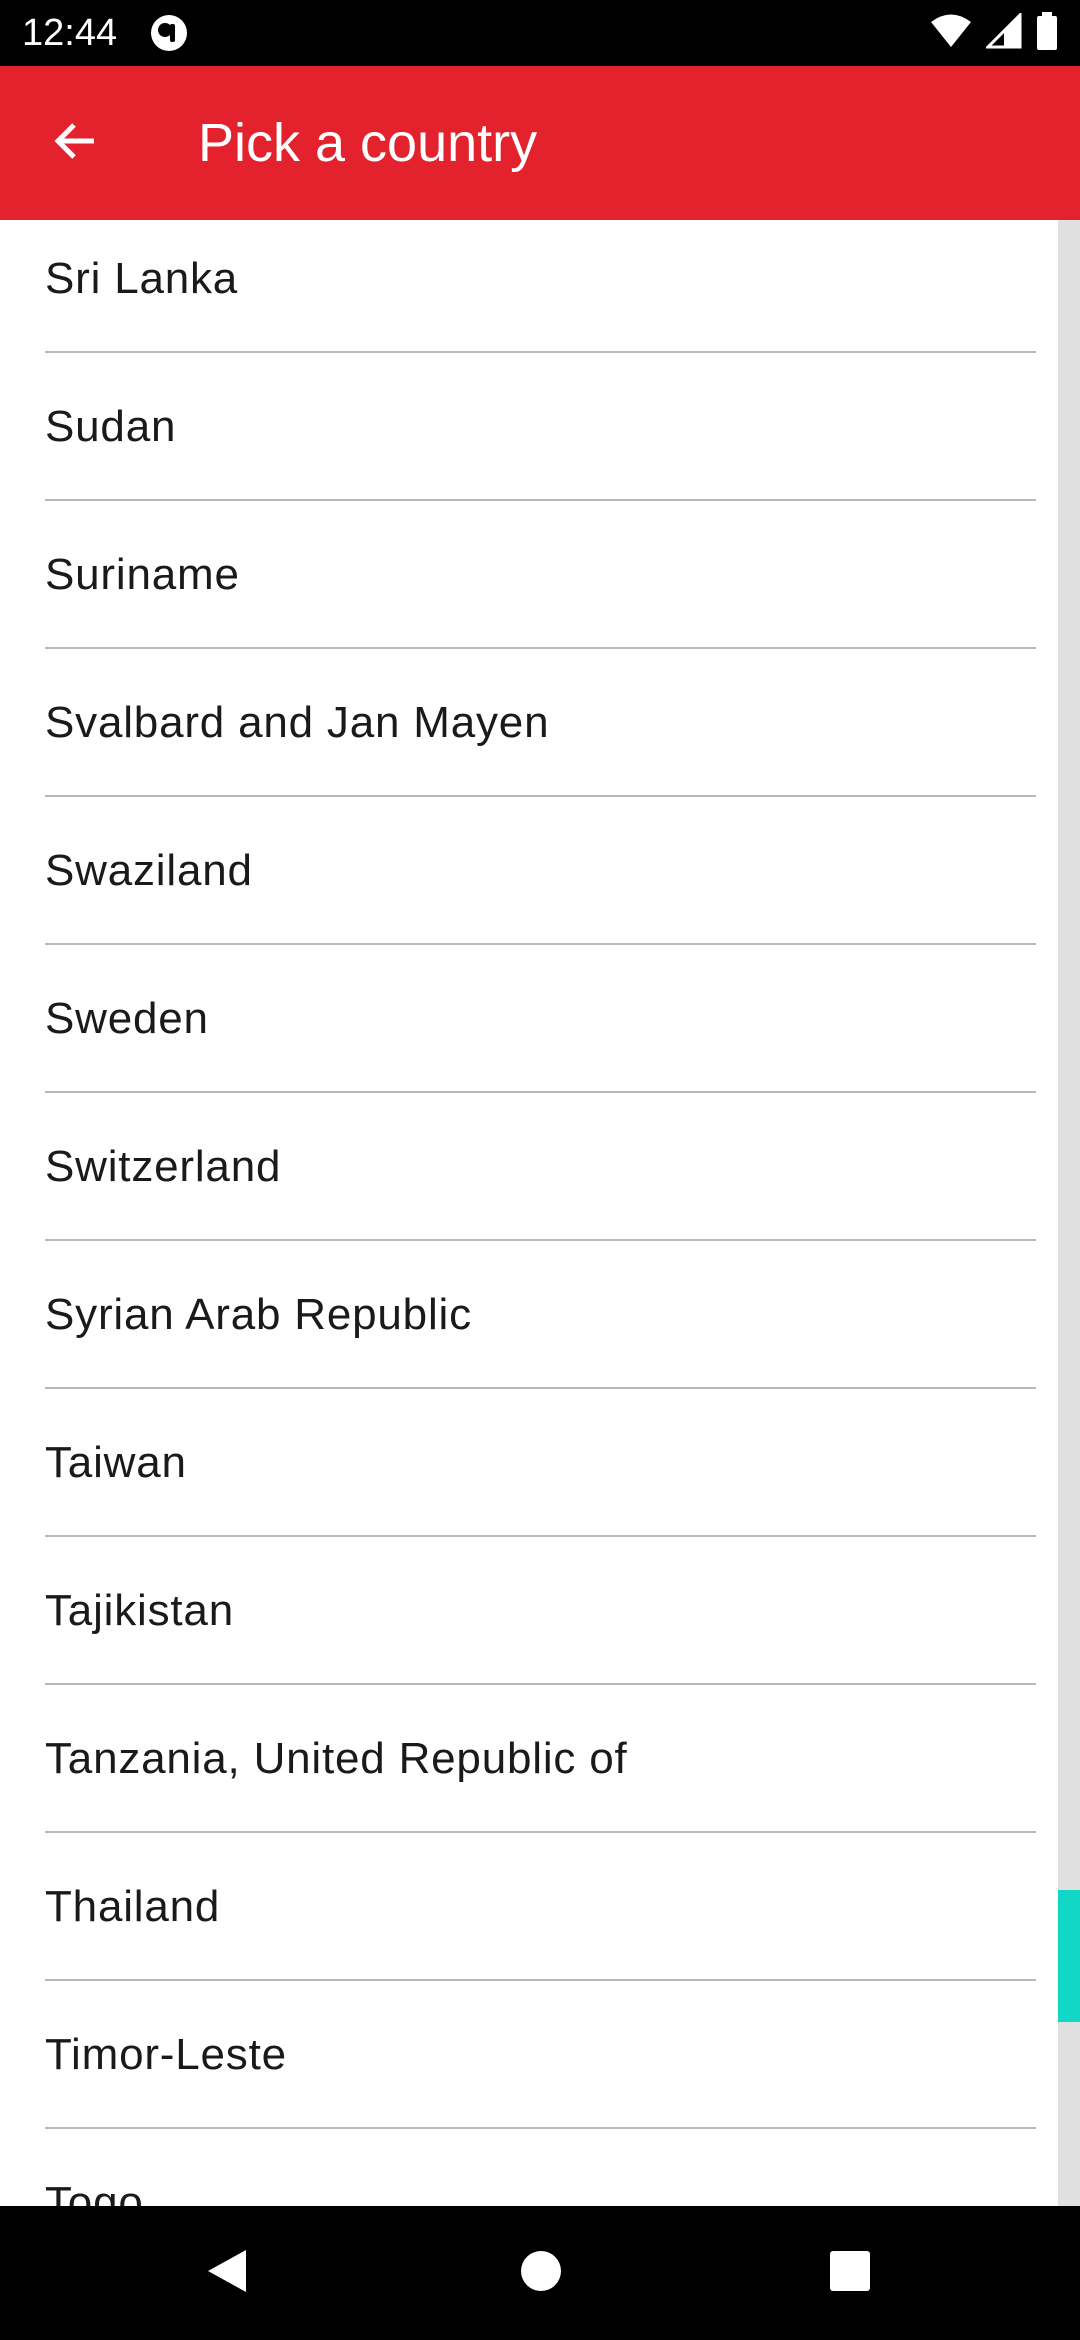 The width and height of the screenshot is (1080, 2340). I want to click on list-item: Swaziland, so click(540, 886).